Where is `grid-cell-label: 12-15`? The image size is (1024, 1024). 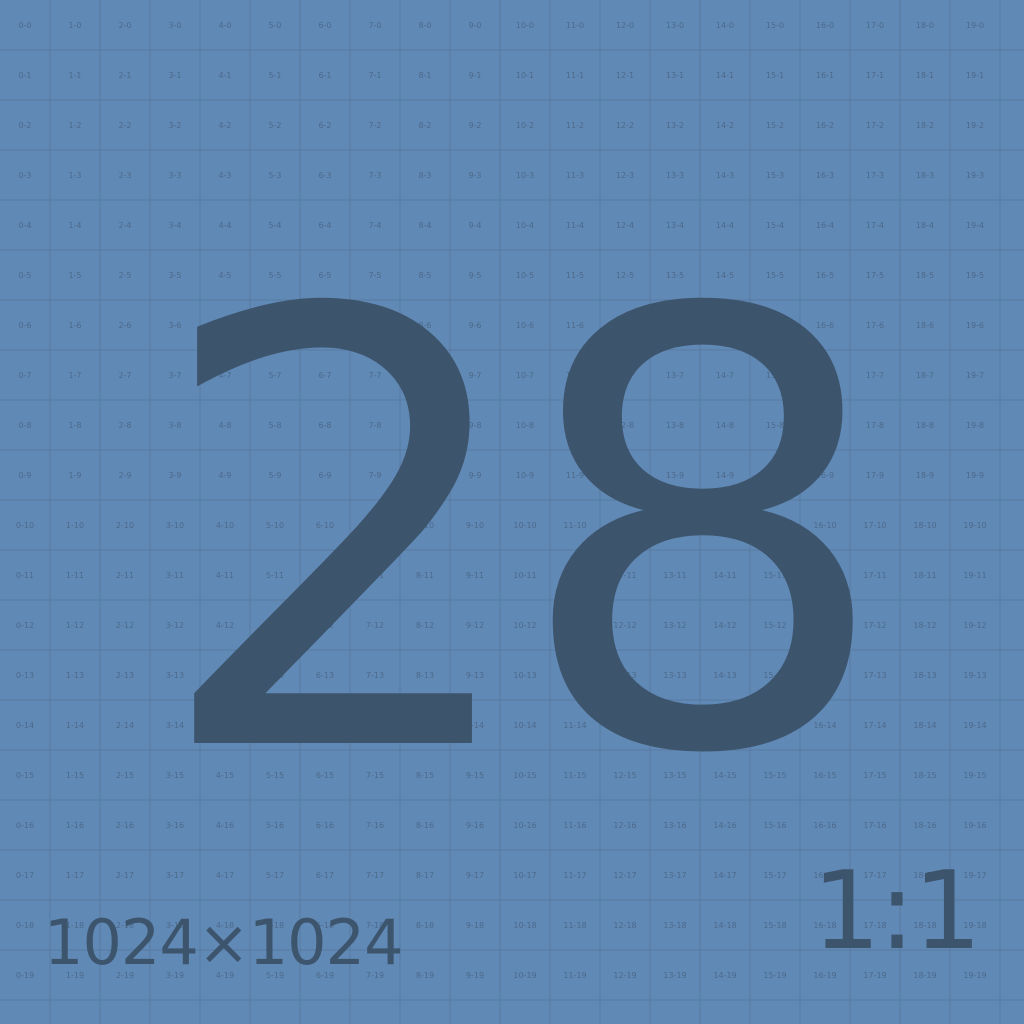 grid-cell-label: 12-15 is located at coordinates (624, 775).